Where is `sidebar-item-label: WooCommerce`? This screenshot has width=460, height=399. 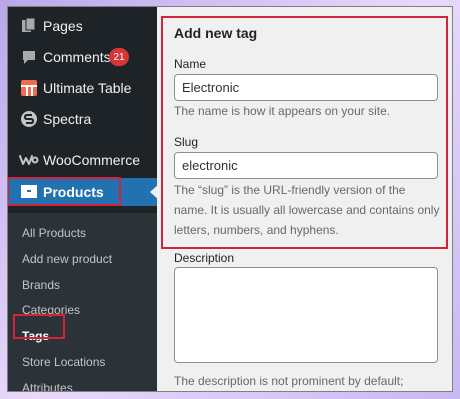 sidebar-item-label: WooCommerce is located at coordinates (91, 160).